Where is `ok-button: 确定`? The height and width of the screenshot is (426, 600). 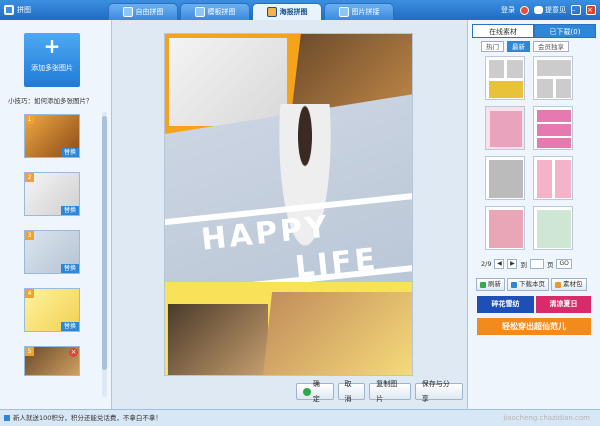 ok-button: 确定 is located at coordinates (315, 391).